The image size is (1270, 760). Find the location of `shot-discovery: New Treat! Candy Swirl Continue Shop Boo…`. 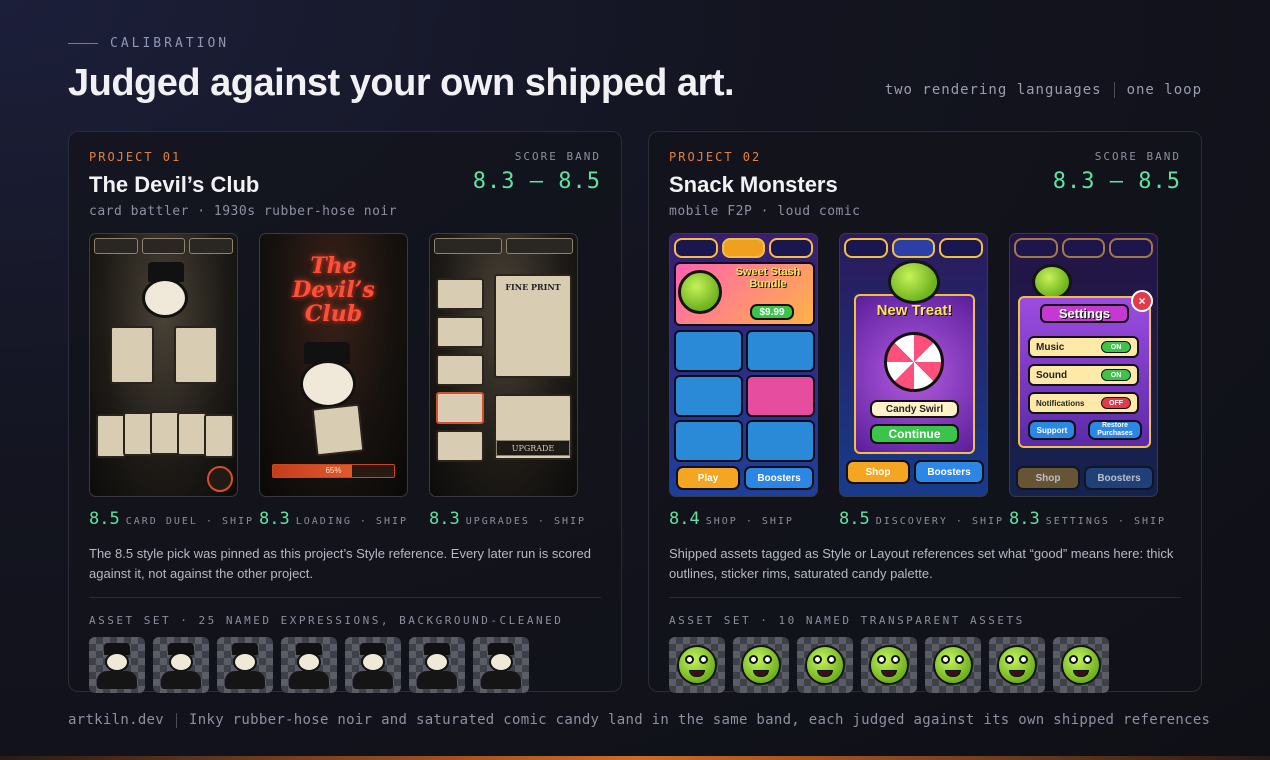

shot-discovery: New Treat! Candy Swirl Continue Shop Boo… is located at coordinates (920, 381).